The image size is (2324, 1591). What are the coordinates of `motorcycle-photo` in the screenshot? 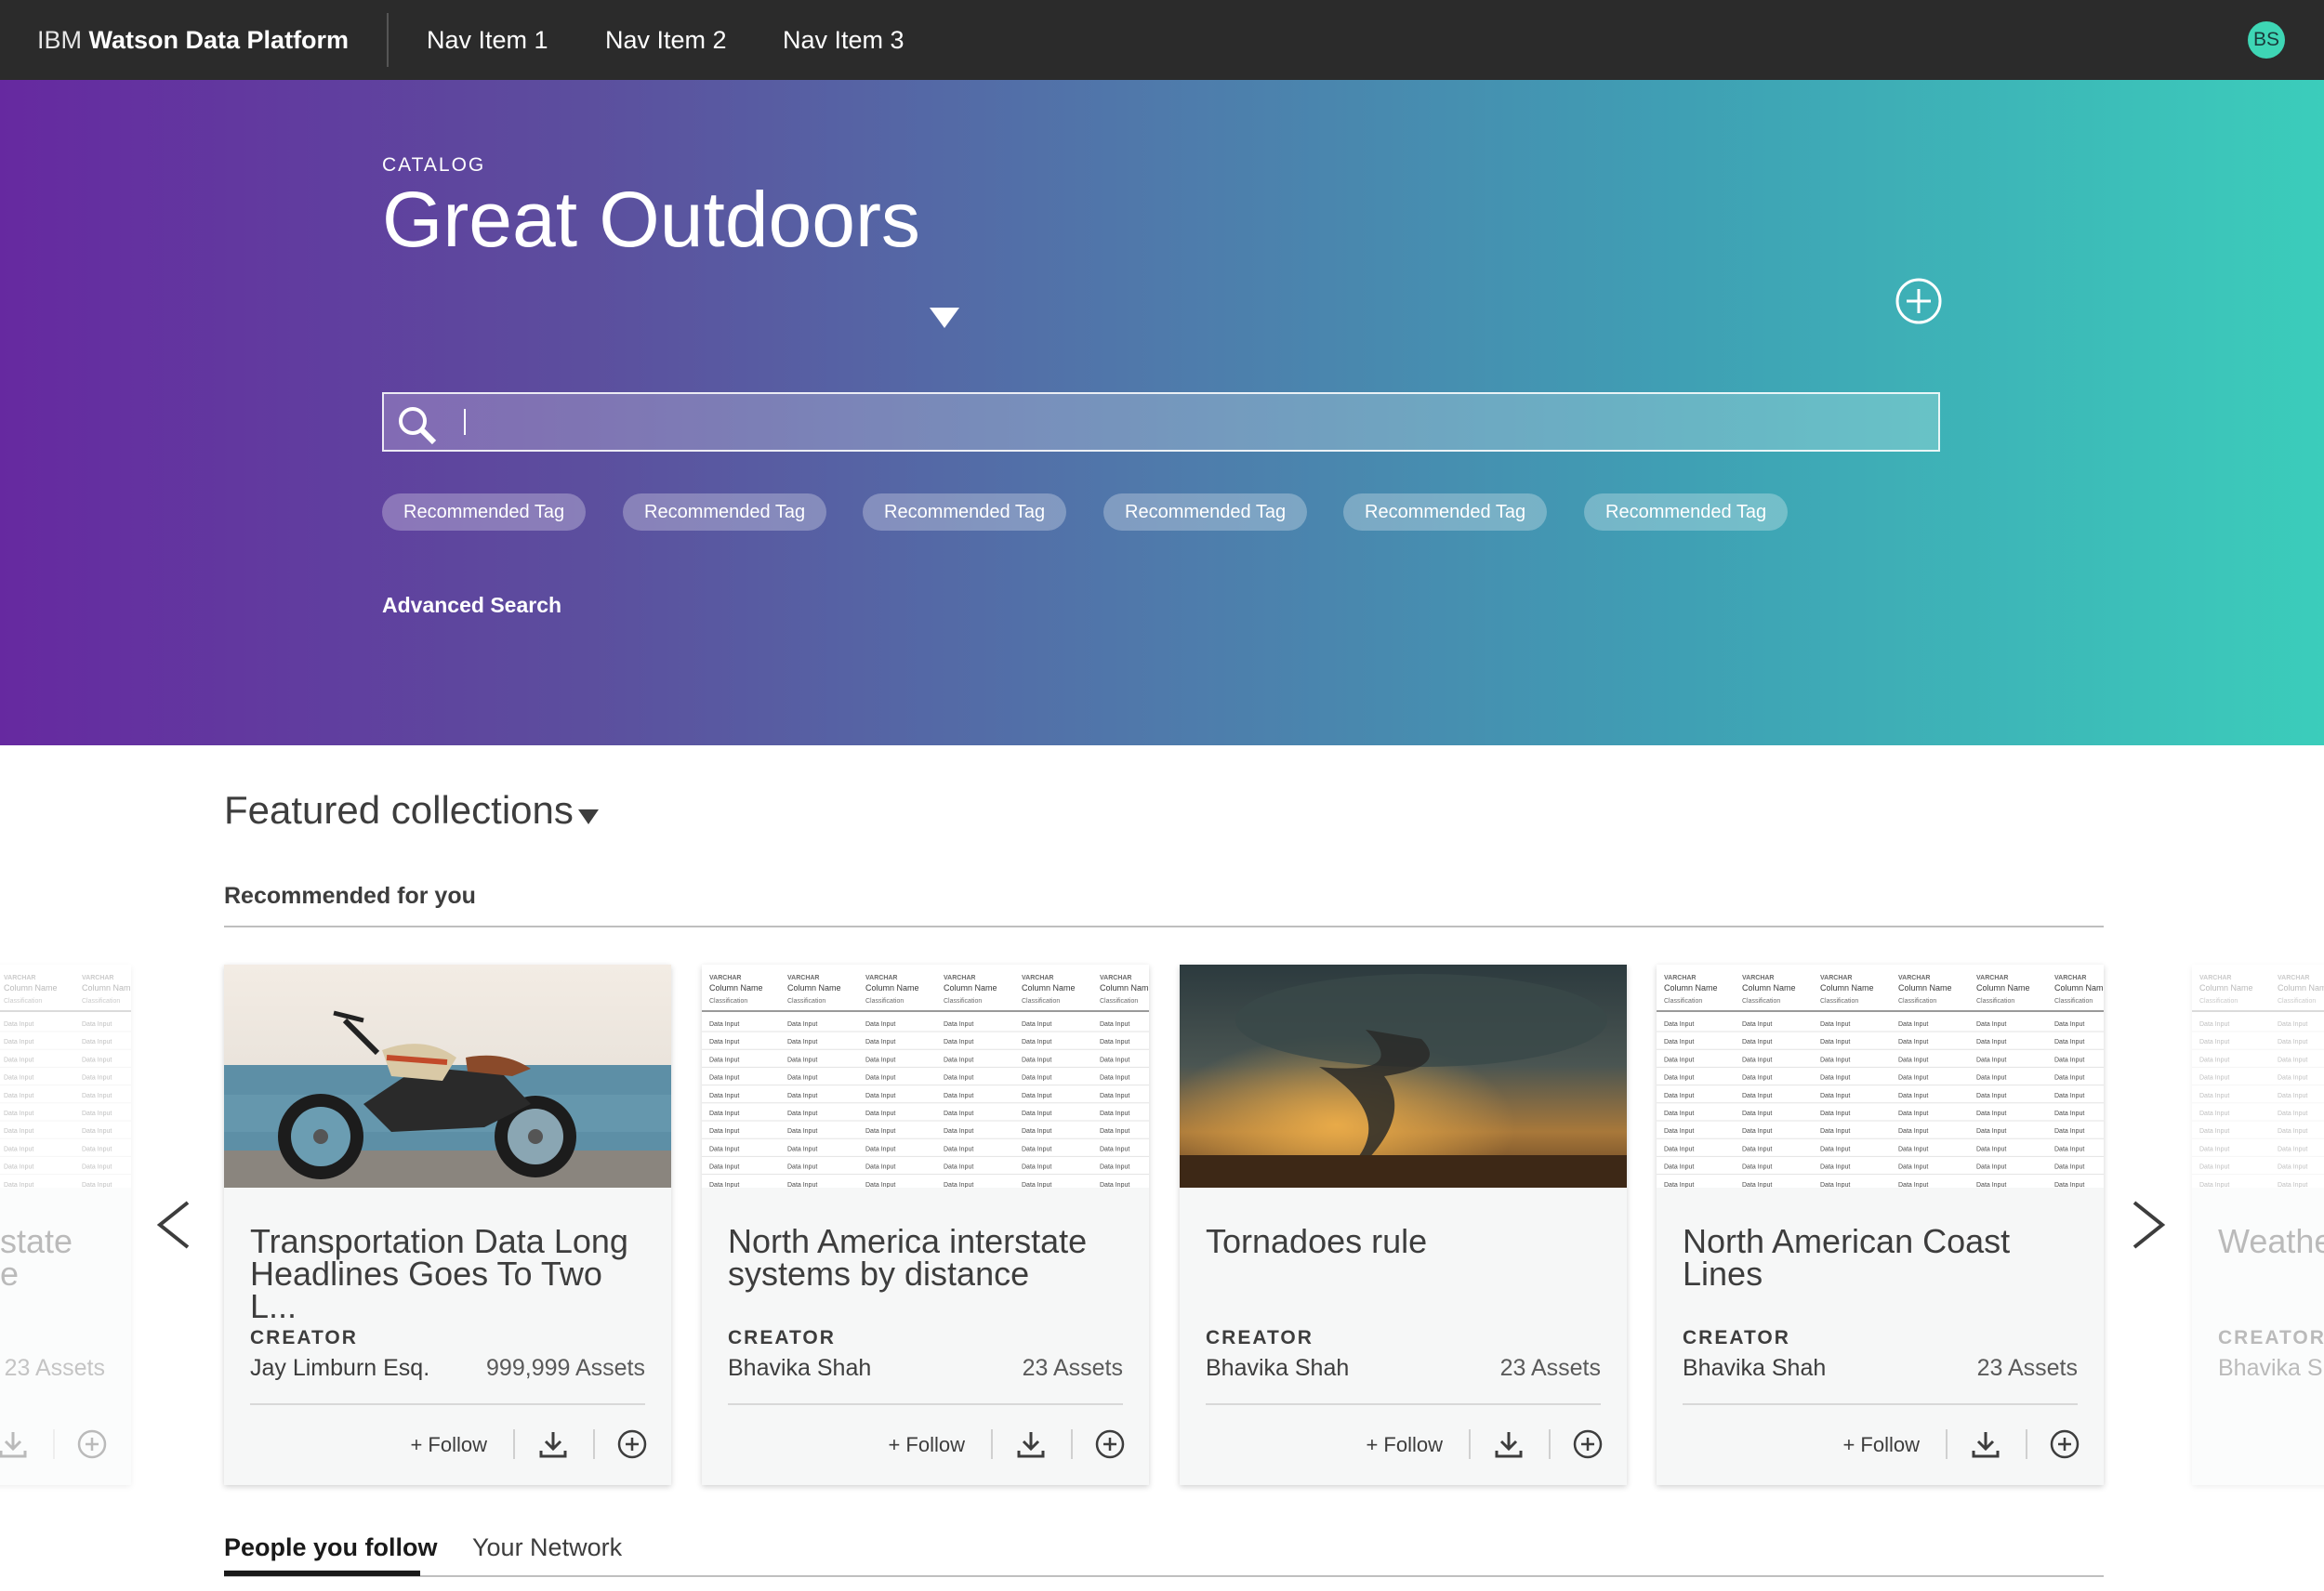 It's located at (447, 1076).